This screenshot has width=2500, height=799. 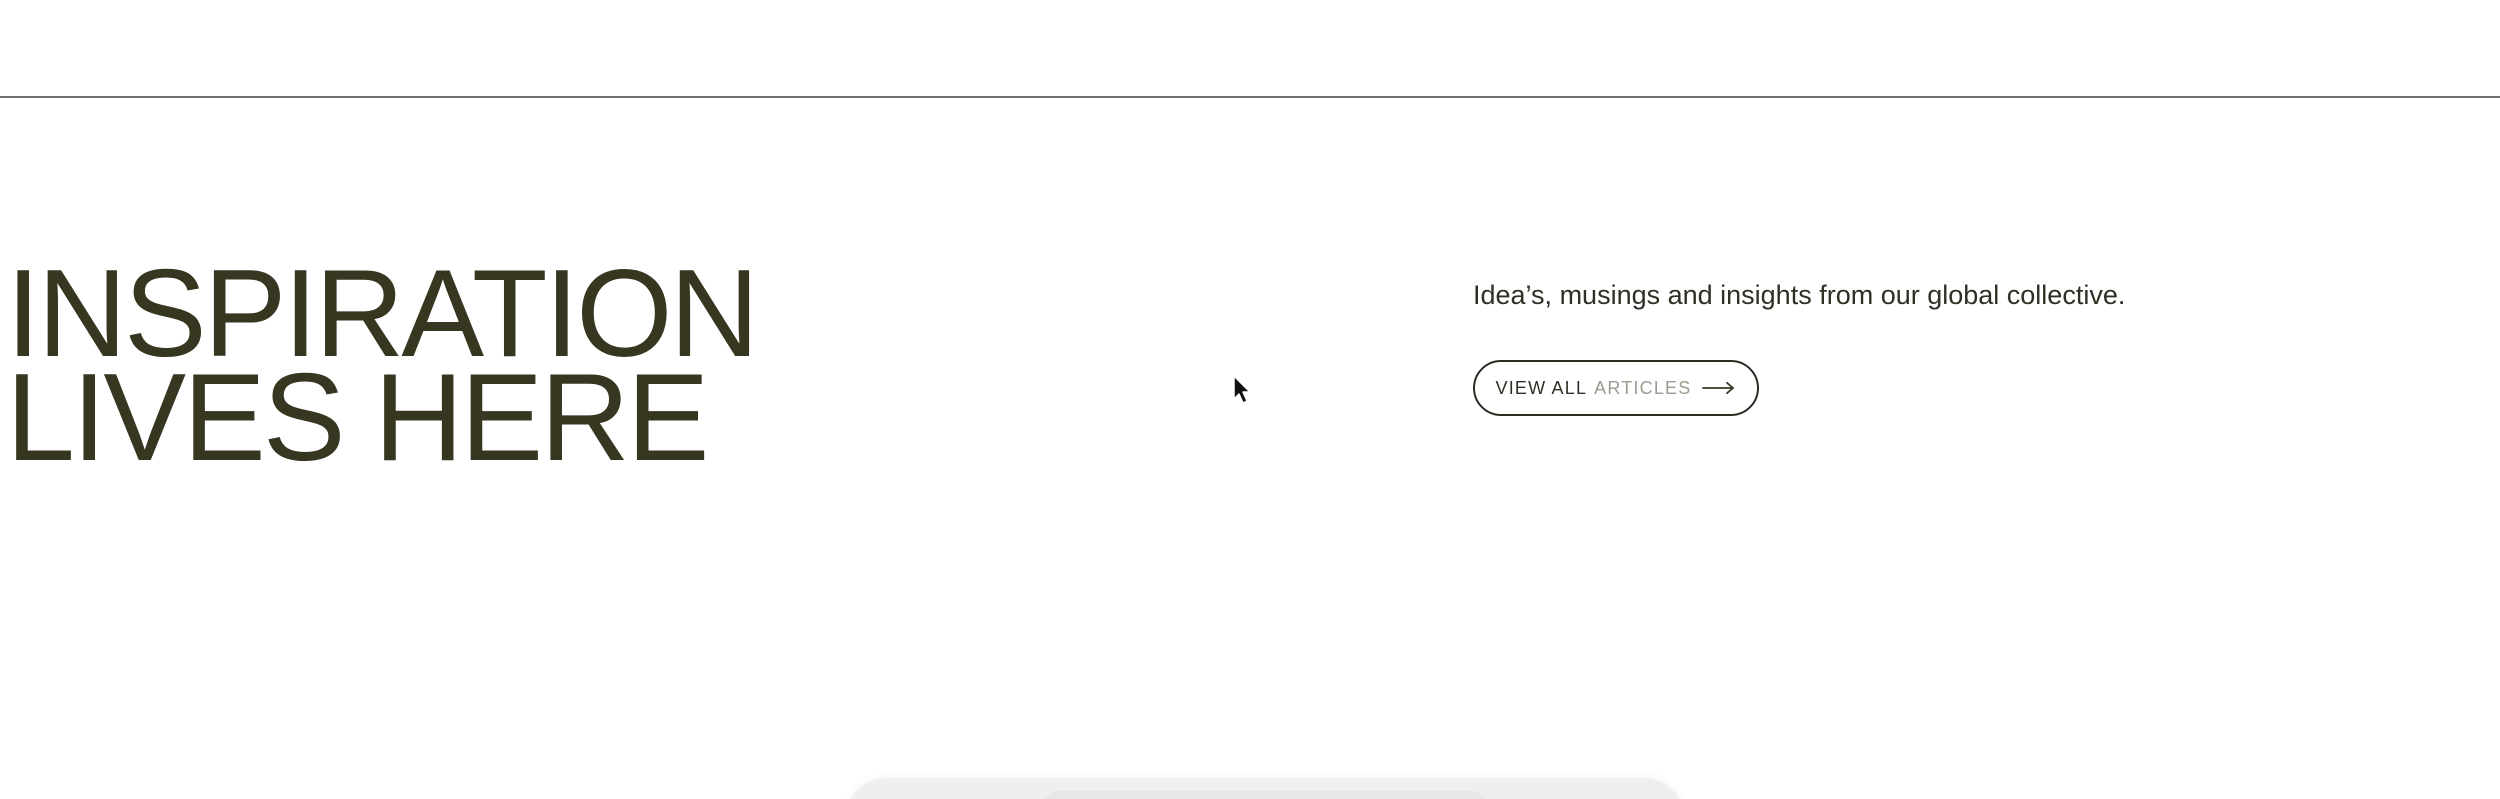 What do you see at coordinates (1250, 97) in the screenshot?
I see `header-divider` at bounding box center [1250, 97].